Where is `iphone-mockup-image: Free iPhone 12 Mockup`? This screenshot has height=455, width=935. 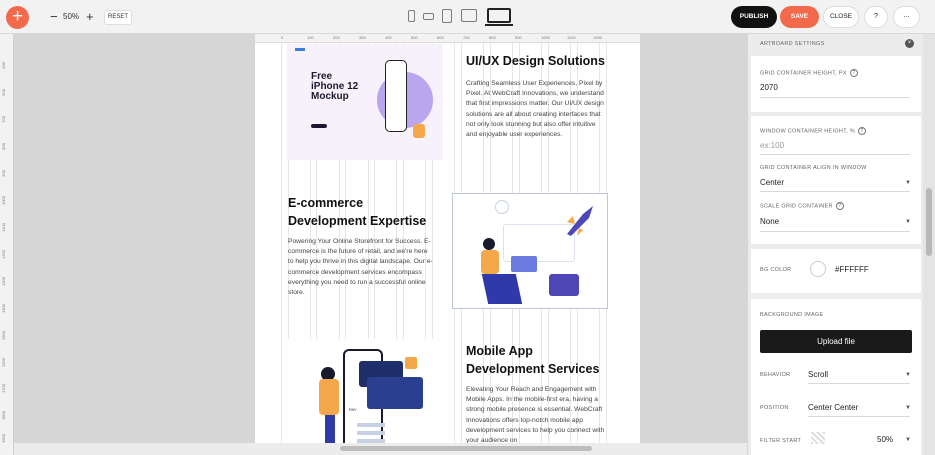 iphone-mockup-image: Free iPhone 12 Mockup is located at coordinates (365, 102).